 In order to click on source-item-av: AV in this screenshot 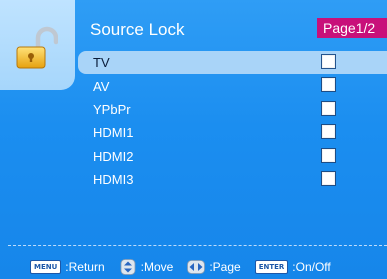, I will do `click(232, 85)`.